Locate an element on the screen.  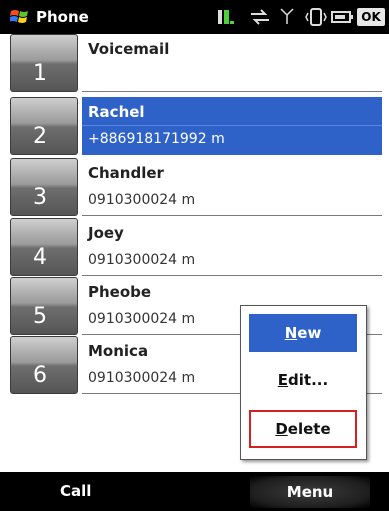
speed-dial-slot: 2 is located at coordinates (44, 126).